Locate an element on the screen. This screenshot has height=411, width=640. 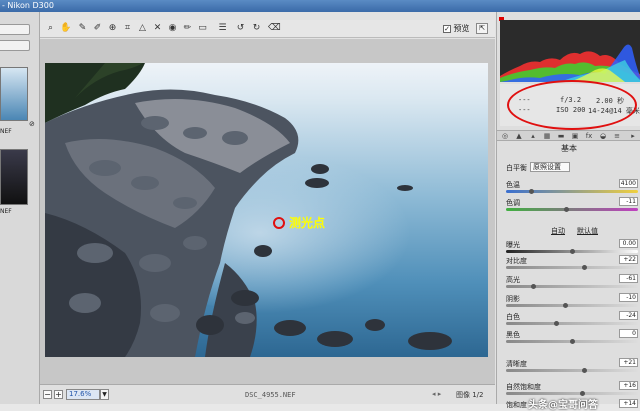
adjustment-label: 曝光 is located at coordinates (513, 245).